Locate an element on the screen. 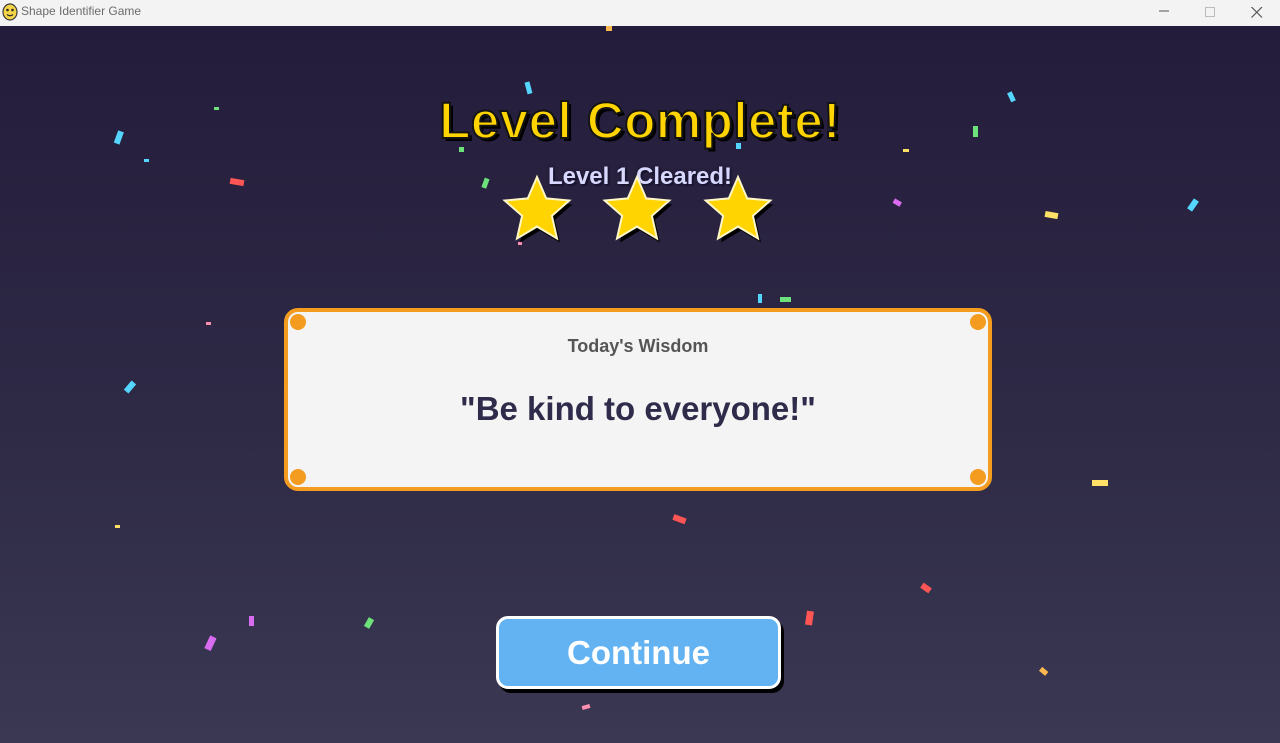 The width and height of the screenshot is (1280, 743). close-button is located at coordinates (1257, 13).